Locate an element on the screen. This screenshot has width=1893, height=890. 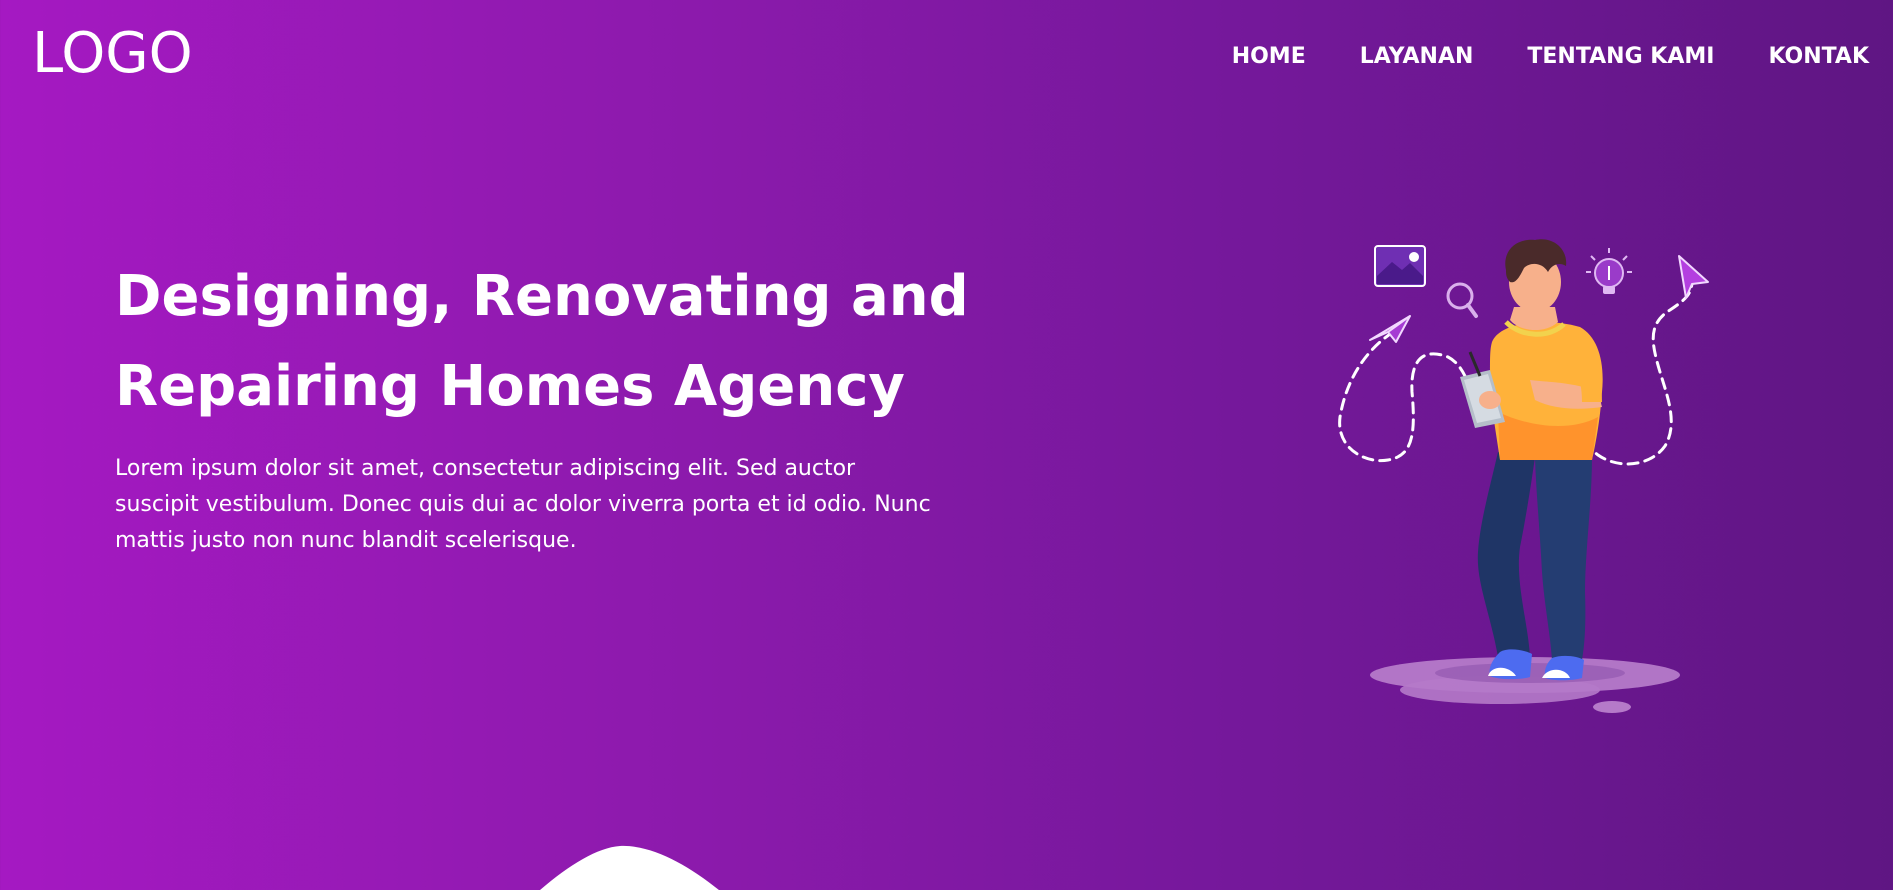
main-nav: HOME LAYANAN TENTANG KAMI KONTAK is located at coordinates (1550, 56).